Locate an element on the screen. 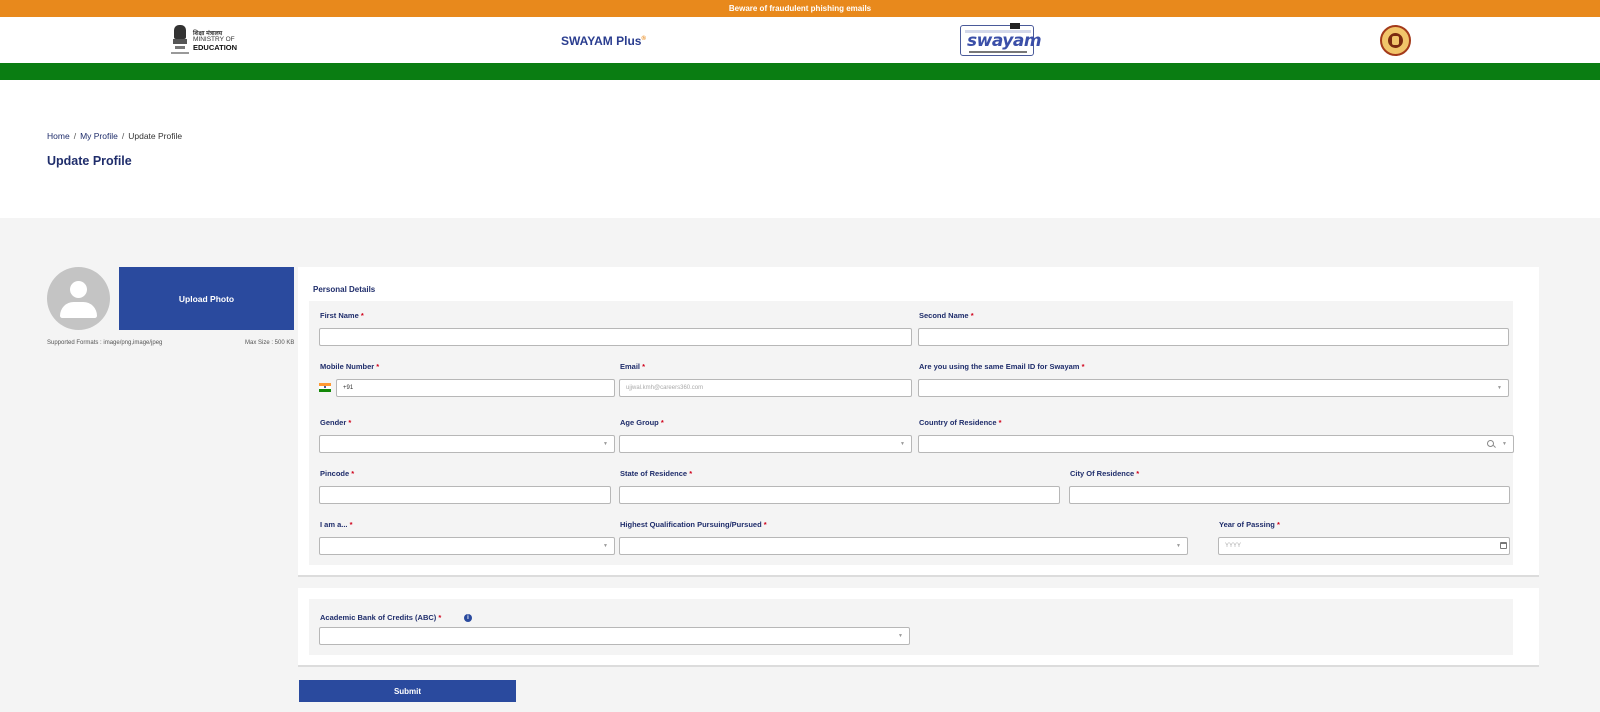  institute-seal-logo is located at coordinates (1395, 40).